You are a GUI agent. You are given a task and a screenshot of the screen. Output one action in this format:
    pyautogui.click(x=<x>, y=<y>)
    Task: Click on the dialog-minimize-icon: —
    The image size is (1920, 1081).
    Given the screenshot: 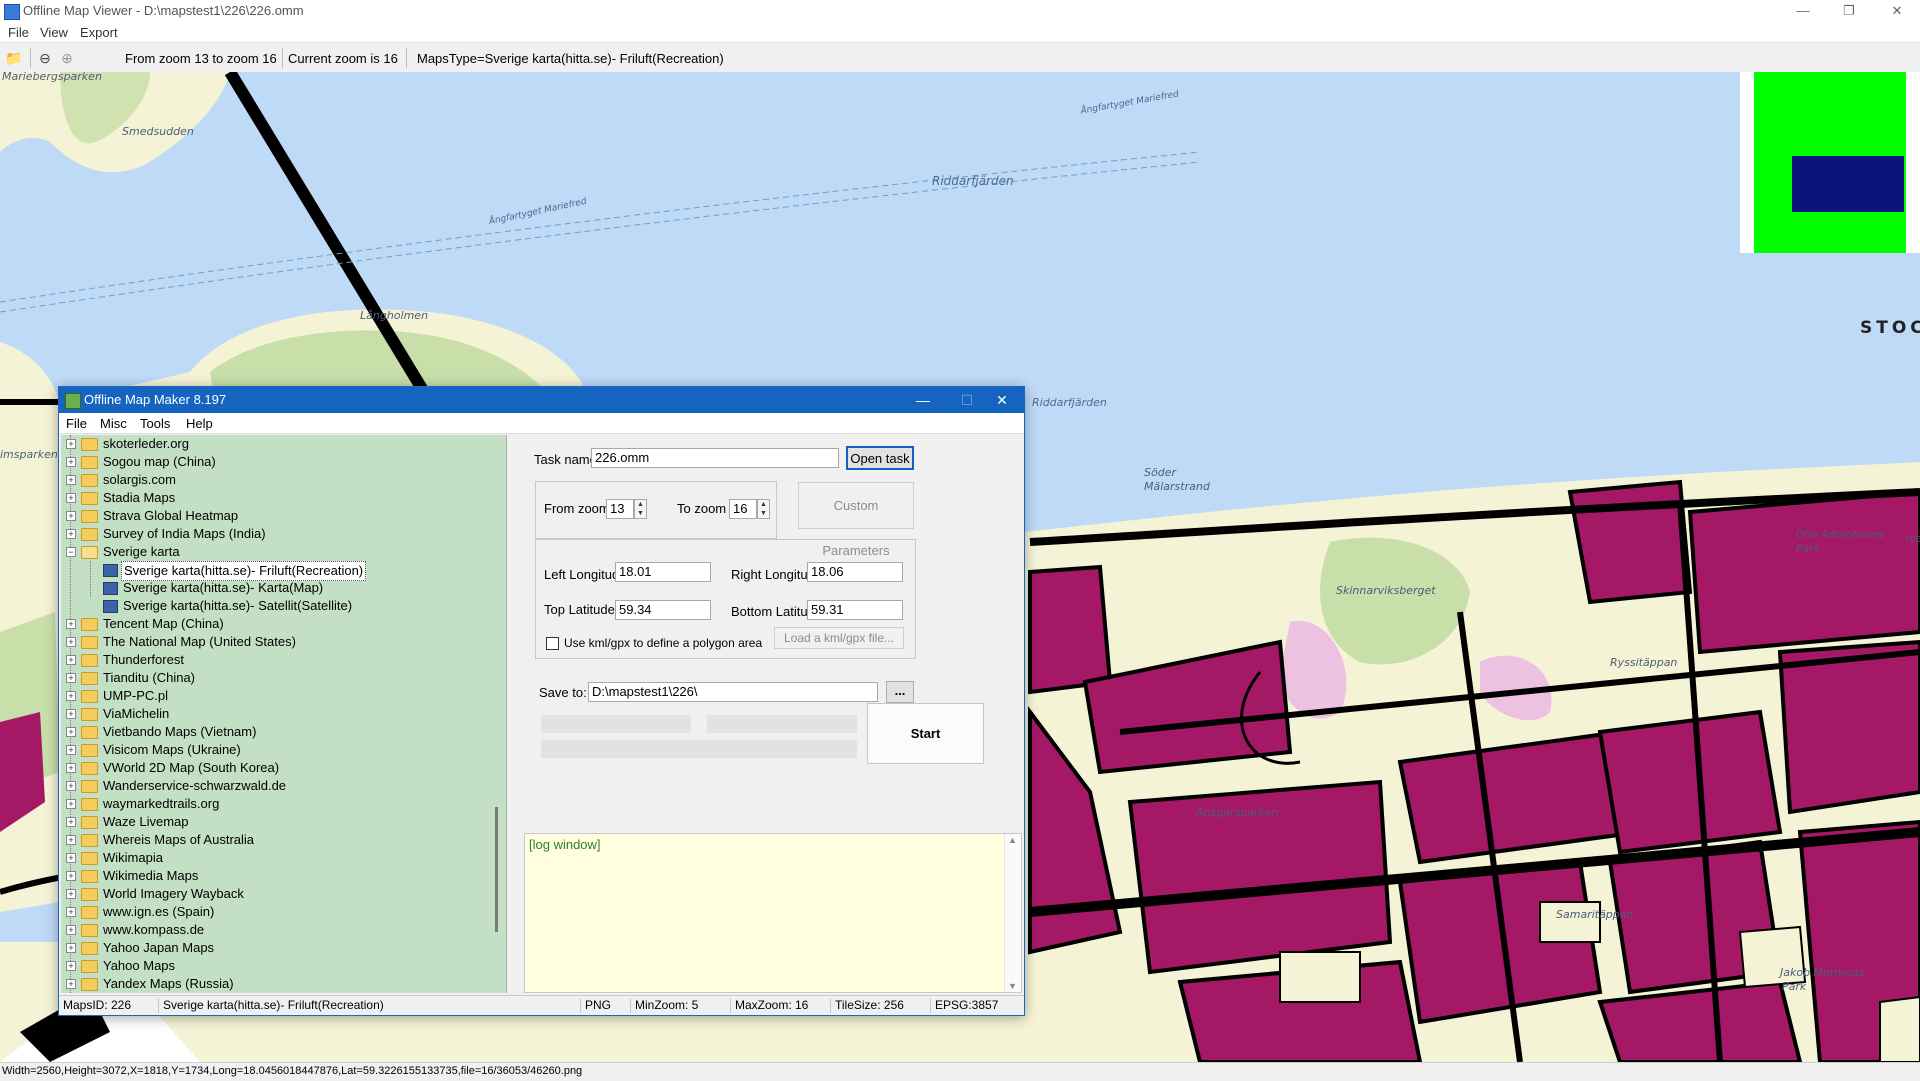 What is the action you would take?
    pyautogui.click(x=923, y=400)
    